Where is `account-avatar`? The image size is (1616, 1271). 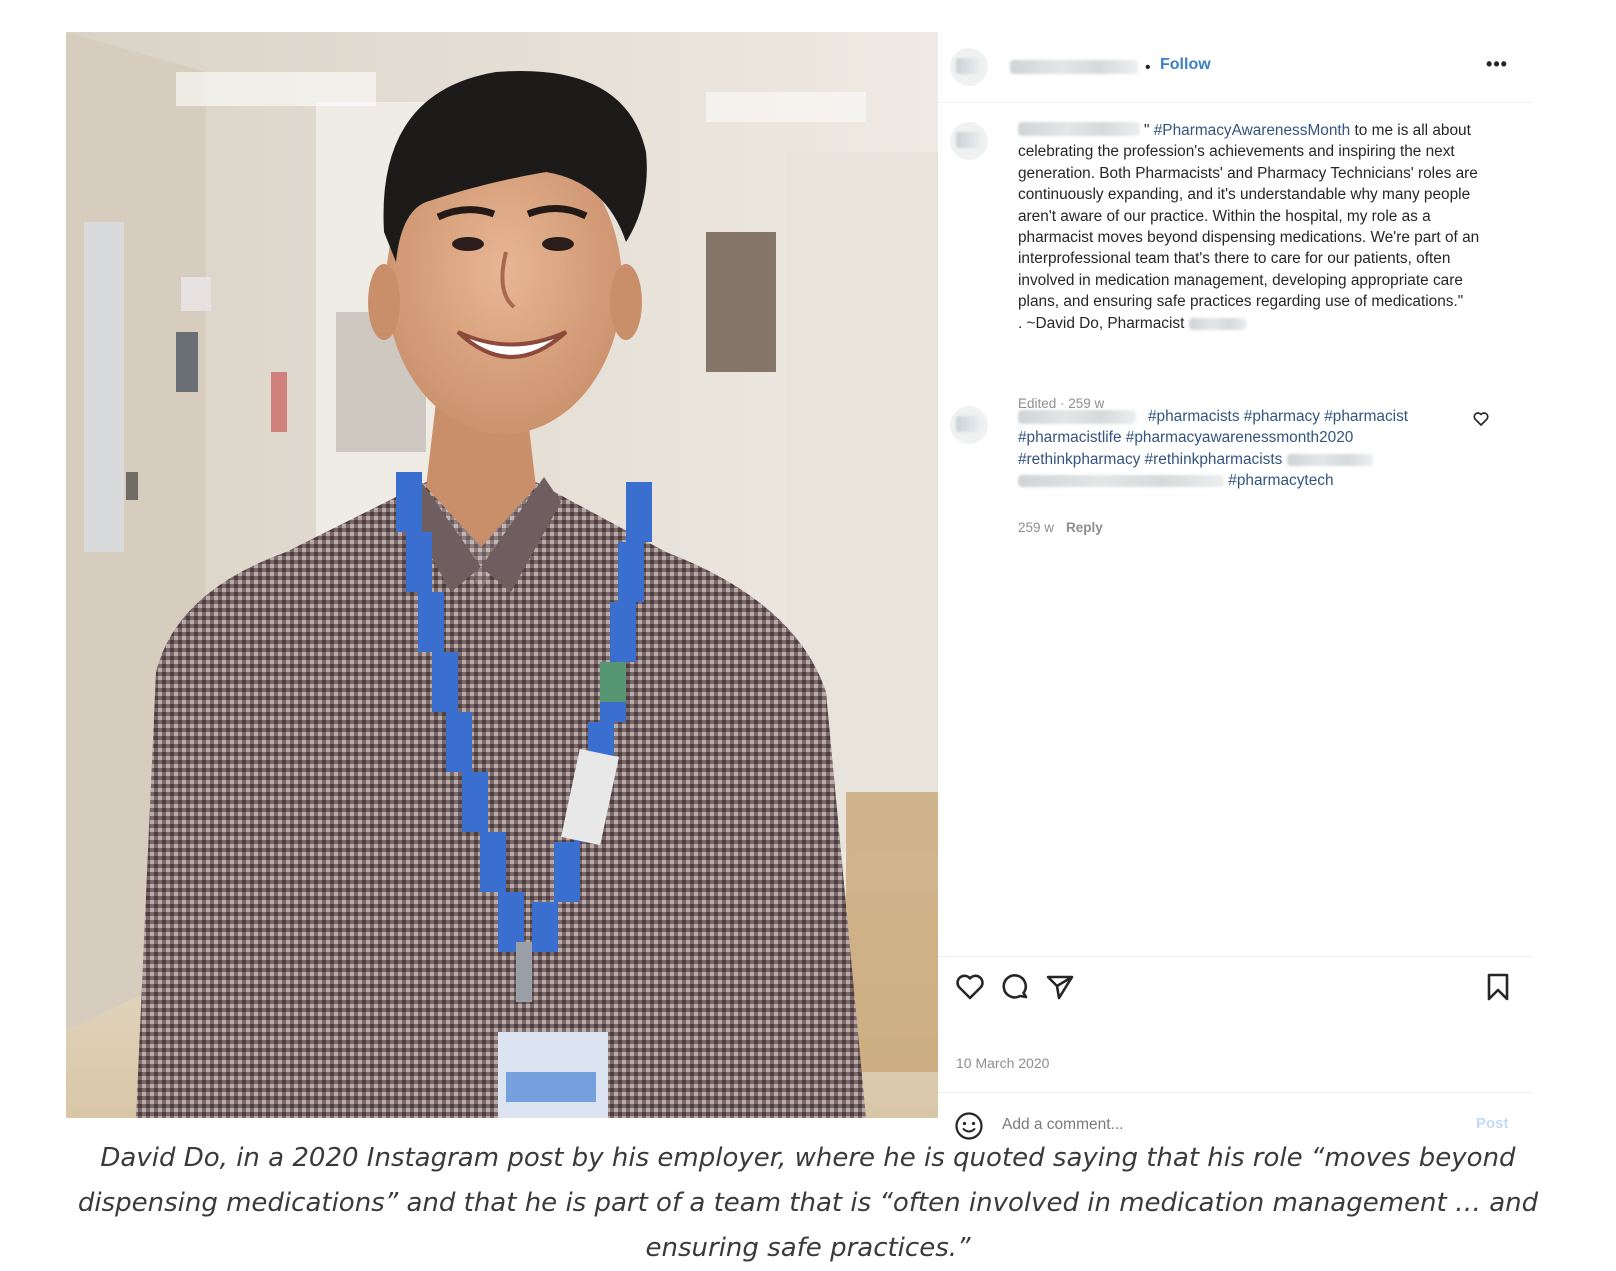 account-avatar is located at coordinates (969, 67).